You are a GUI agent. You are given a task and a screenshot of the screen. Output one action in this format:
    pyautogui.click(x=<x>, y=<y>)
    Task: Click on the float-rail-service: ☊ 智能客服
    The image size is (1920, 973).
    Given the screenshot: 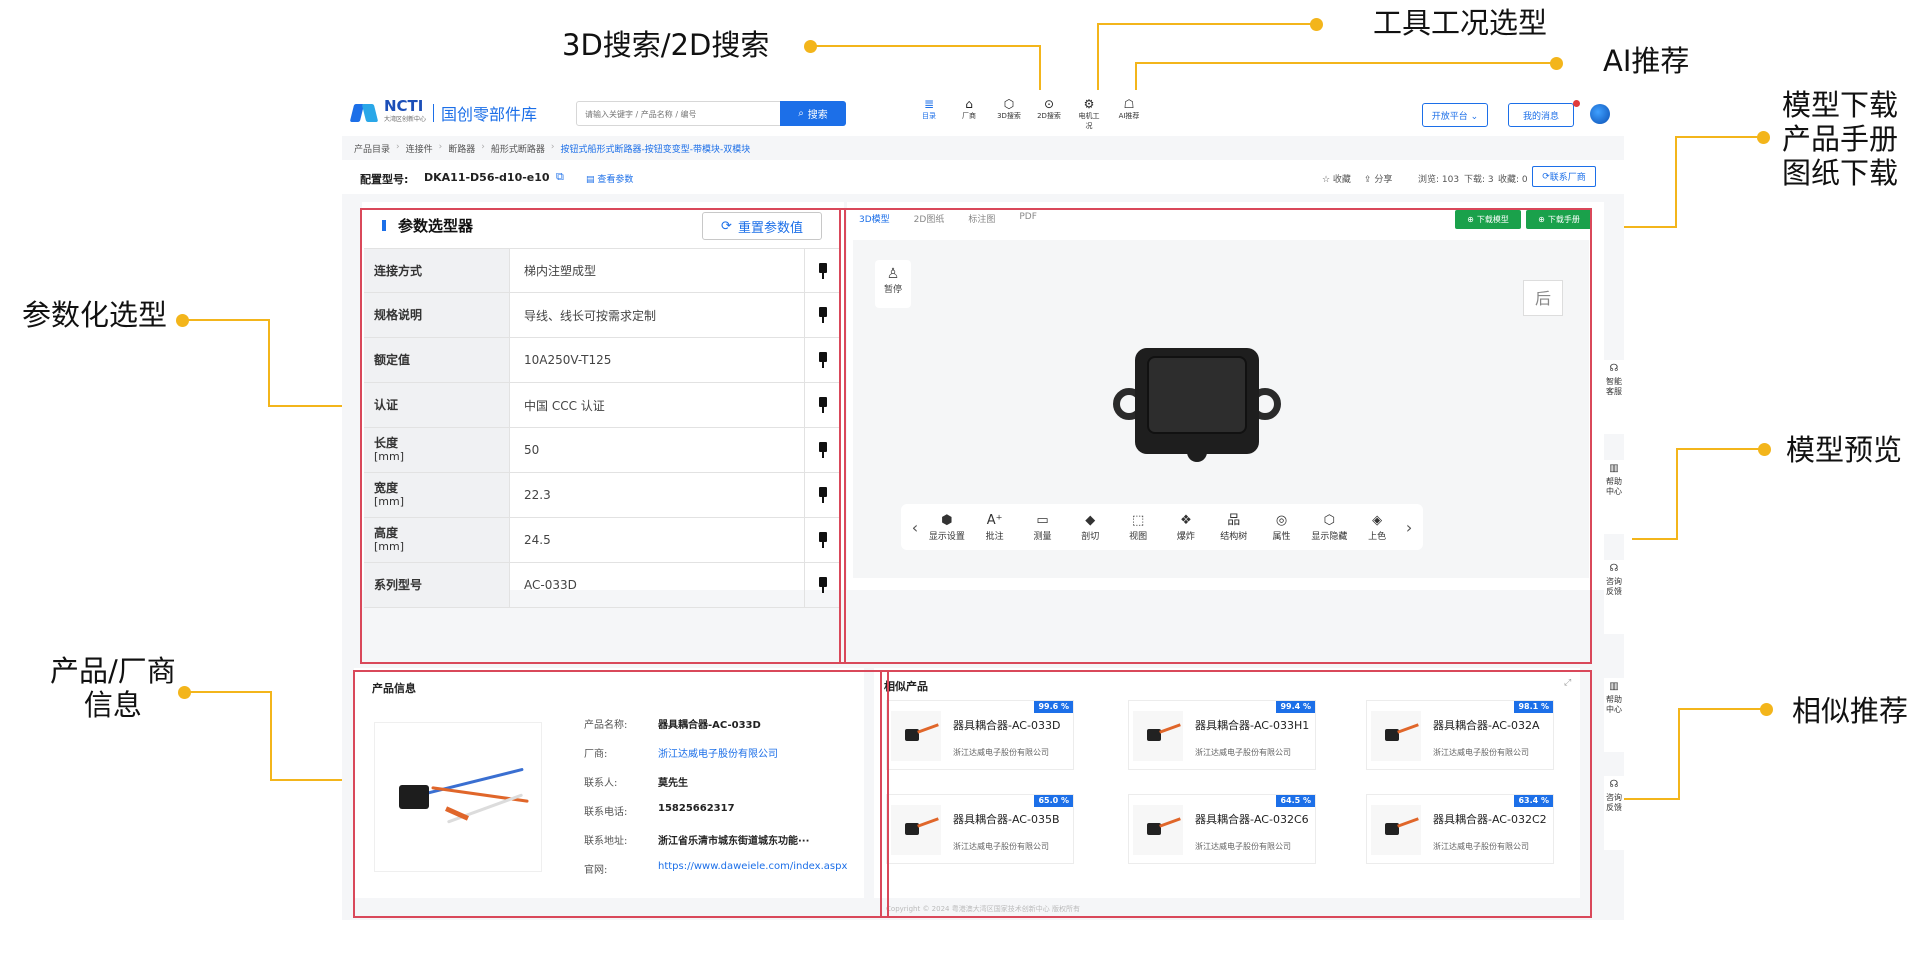 What is the action you would take?
    pyautogui.click(x=1614, y=397)
    